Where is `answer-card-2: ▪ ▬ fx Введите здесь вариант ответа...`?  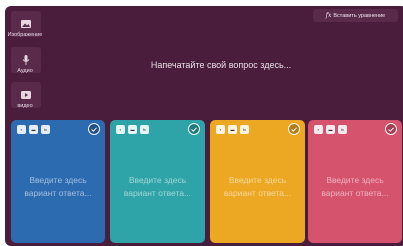 answer-card-2: ▪ ▬ fx Введите здесь вариант ответа... is located at coordinates (157, 181).